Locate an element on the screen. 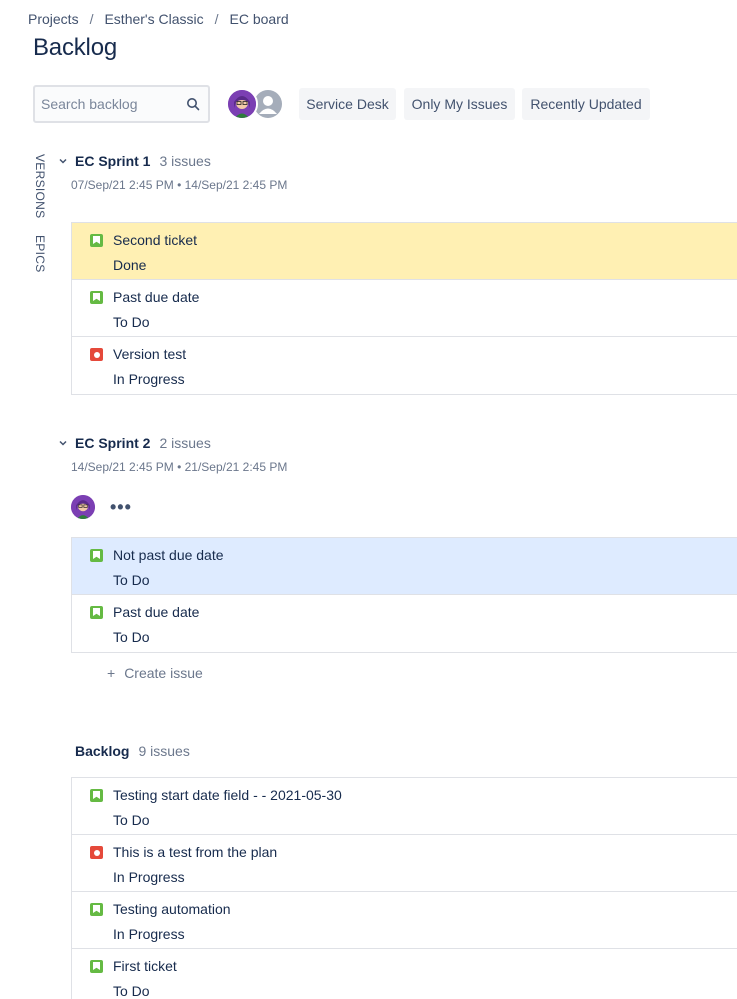 Image resolution: width=737 pixels, height=999 pixels. breadcrumb-projects: Projects is located at coordinates (53, 19).